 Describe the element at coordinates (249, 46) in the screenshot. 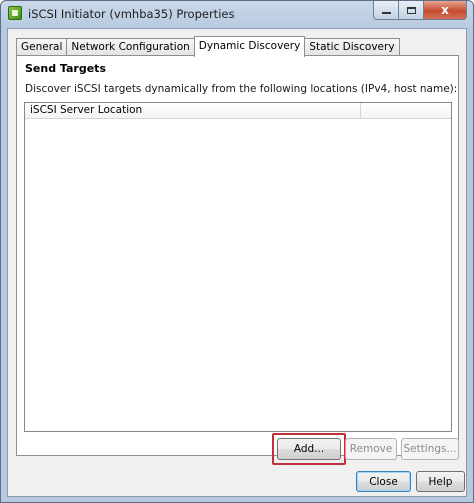

I see `tab-dynamic-discovery: Dynamic Discovery` at that location.